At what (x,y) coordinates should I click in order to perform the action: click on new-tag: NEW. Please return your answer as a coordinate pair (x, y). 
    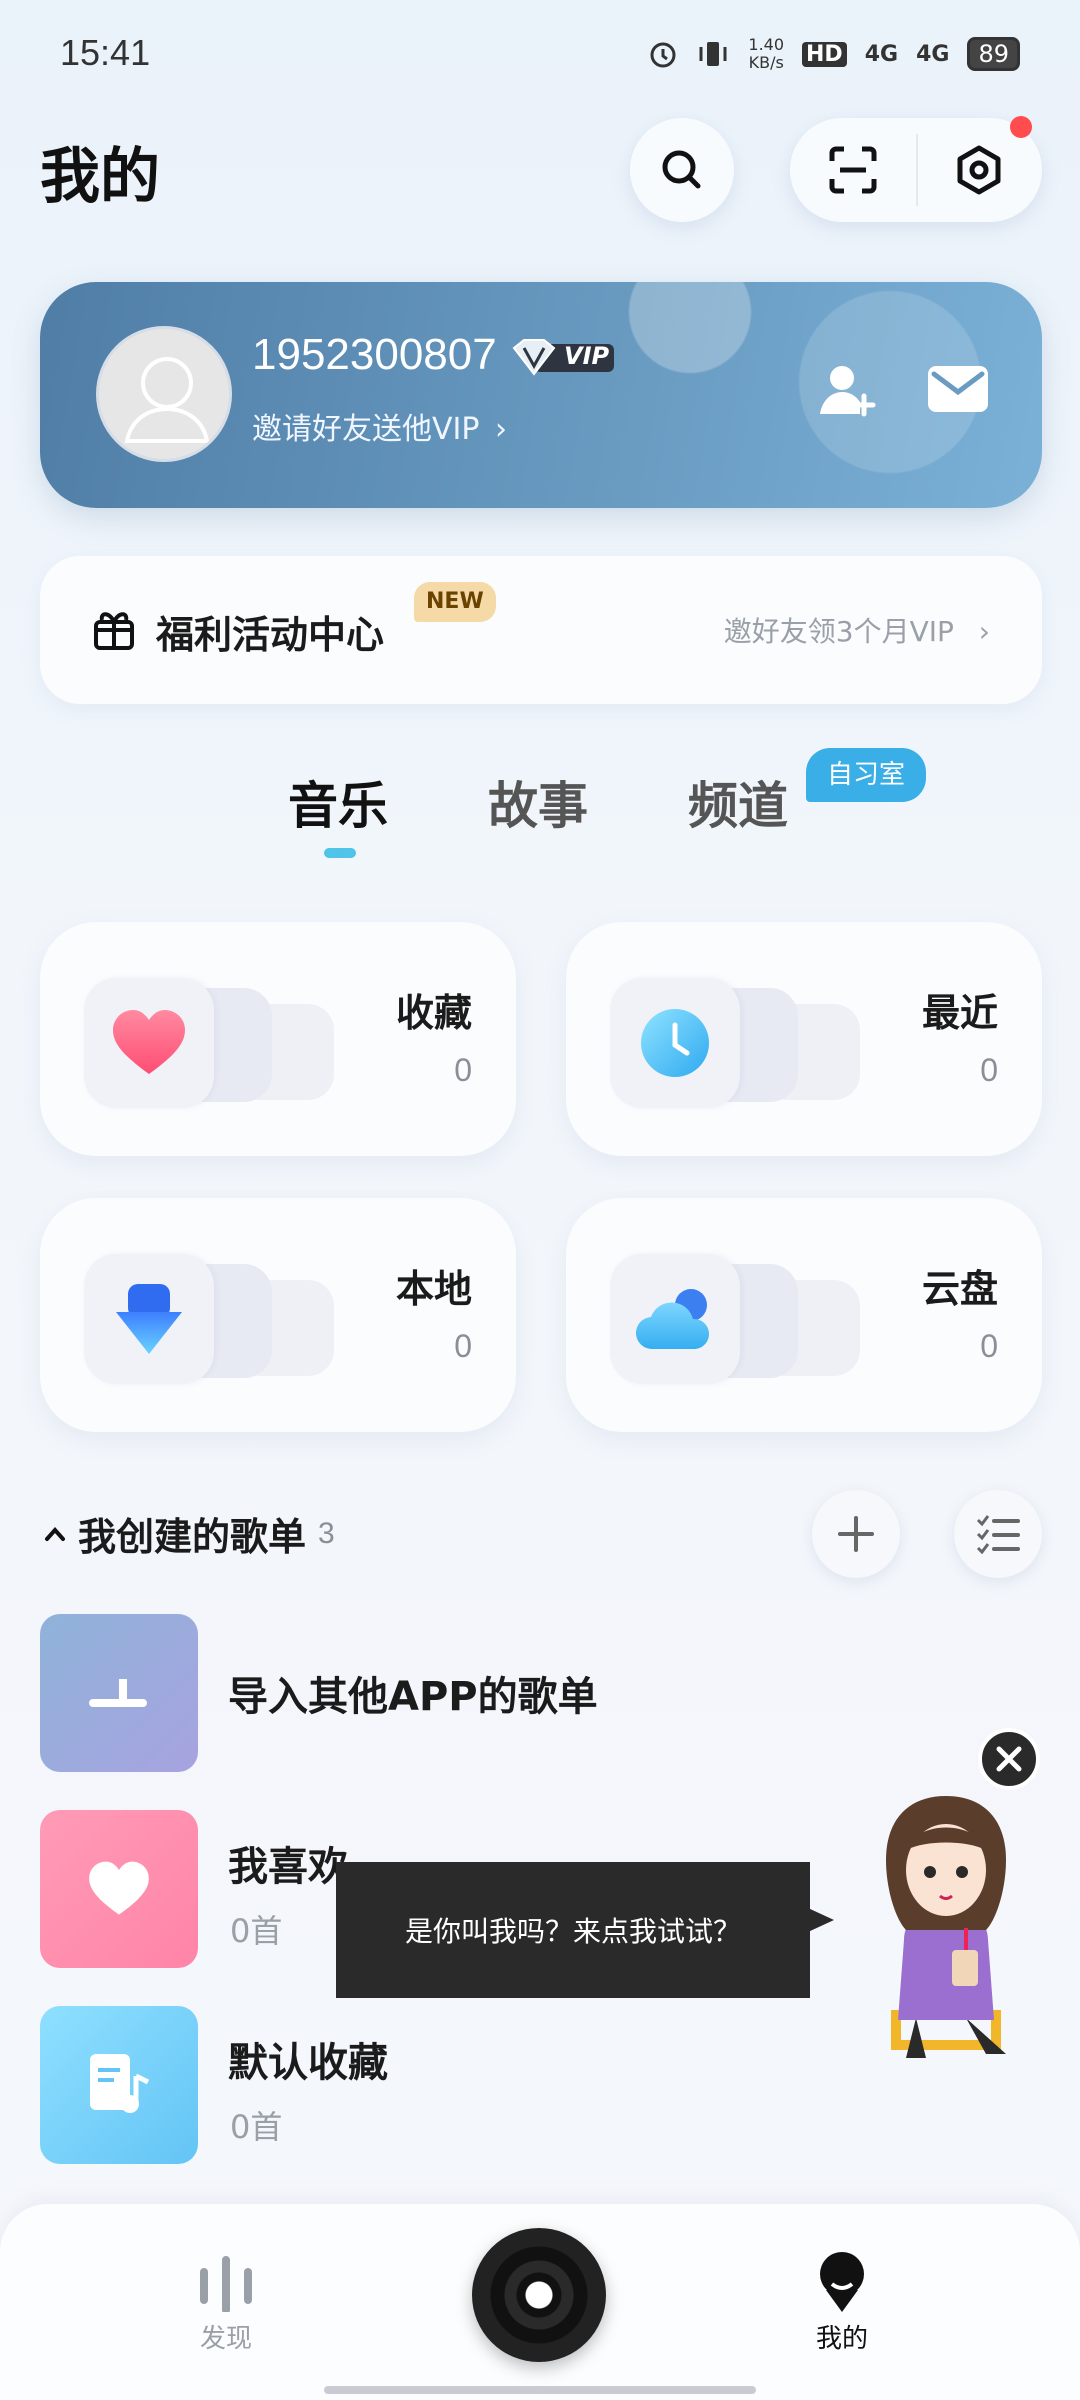
    Looking at the image, I should click on (455, 602).